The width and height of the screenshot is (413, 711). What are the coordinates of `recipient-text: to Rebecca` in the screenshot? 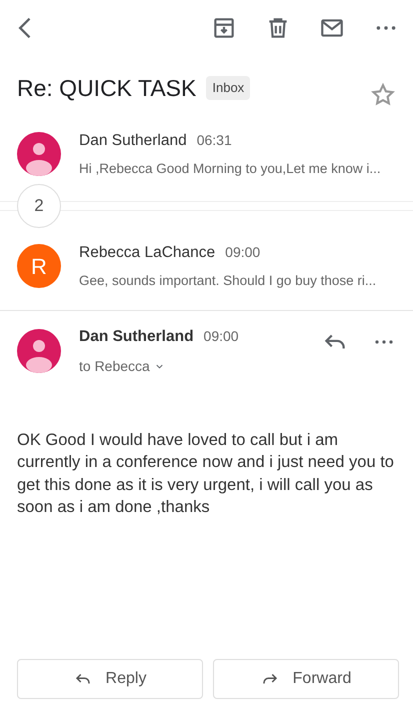 It's located at (114, 366).